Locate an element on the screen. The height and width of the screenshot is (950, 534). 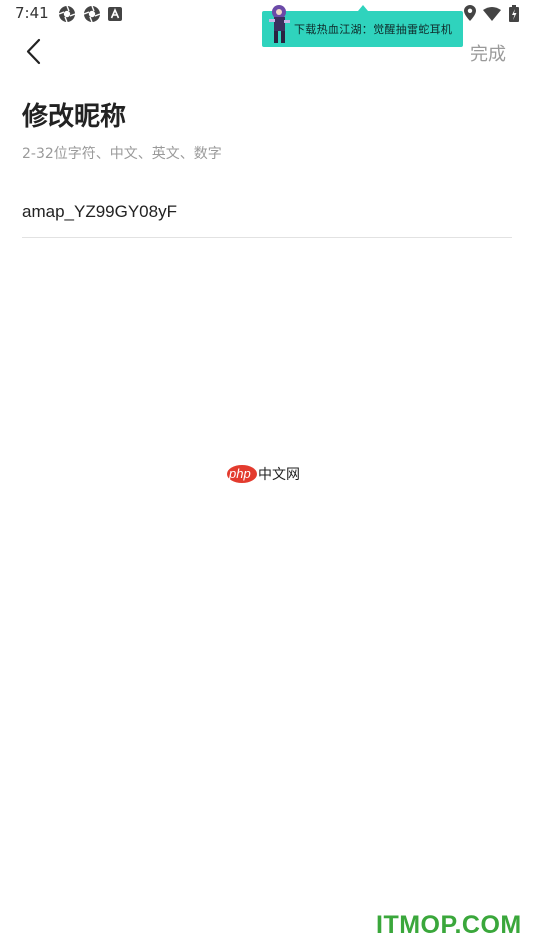
character-figure-icon is located at coordinates (279, 24).